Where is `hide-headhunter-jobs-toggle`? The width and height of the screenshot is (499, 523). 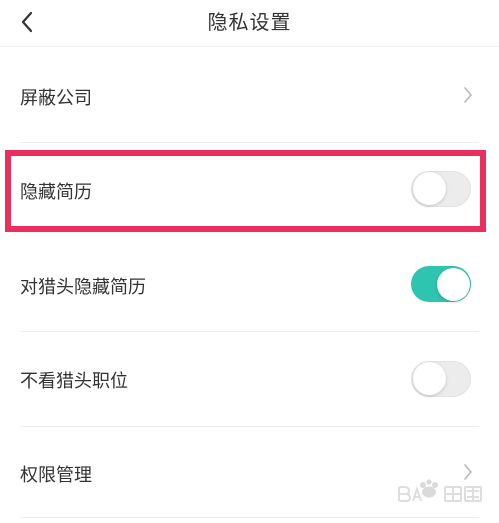 hide-headhunter-jobs-toggle is located at coordinates (441, 379).